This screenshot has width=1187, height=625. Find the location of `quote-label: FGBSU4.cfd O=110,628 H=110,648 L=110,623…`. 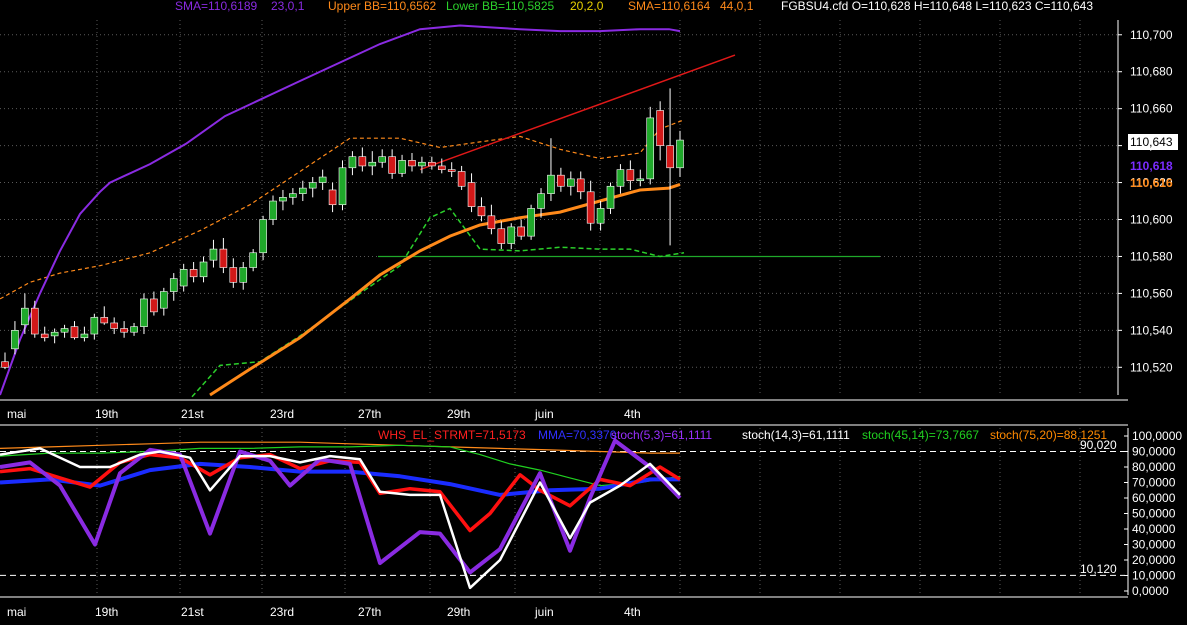

quote-label: FGBSU4.cfd O=110,628 H=110,648 L=110,623… is located at coordinates (937, 6).